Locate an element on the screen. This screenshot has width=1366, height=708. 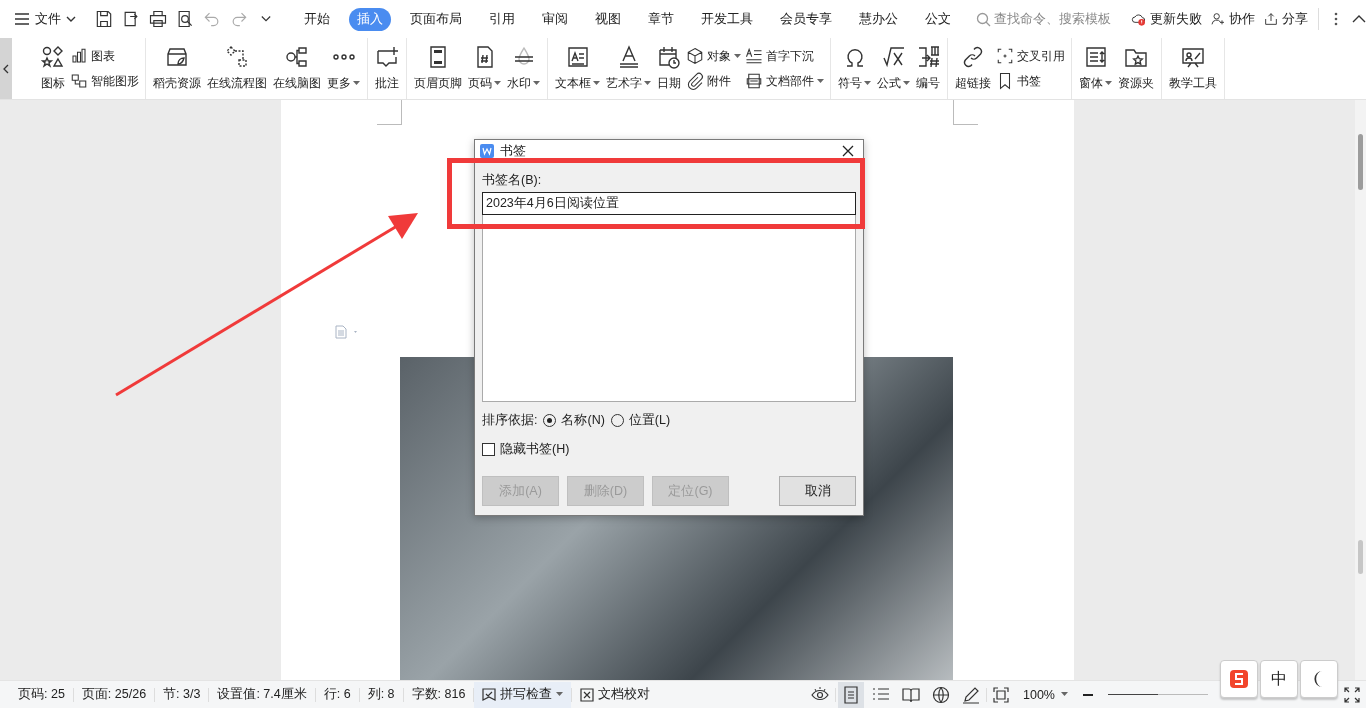
radio-option: 位置(L) is located at coordinates (640, 420).